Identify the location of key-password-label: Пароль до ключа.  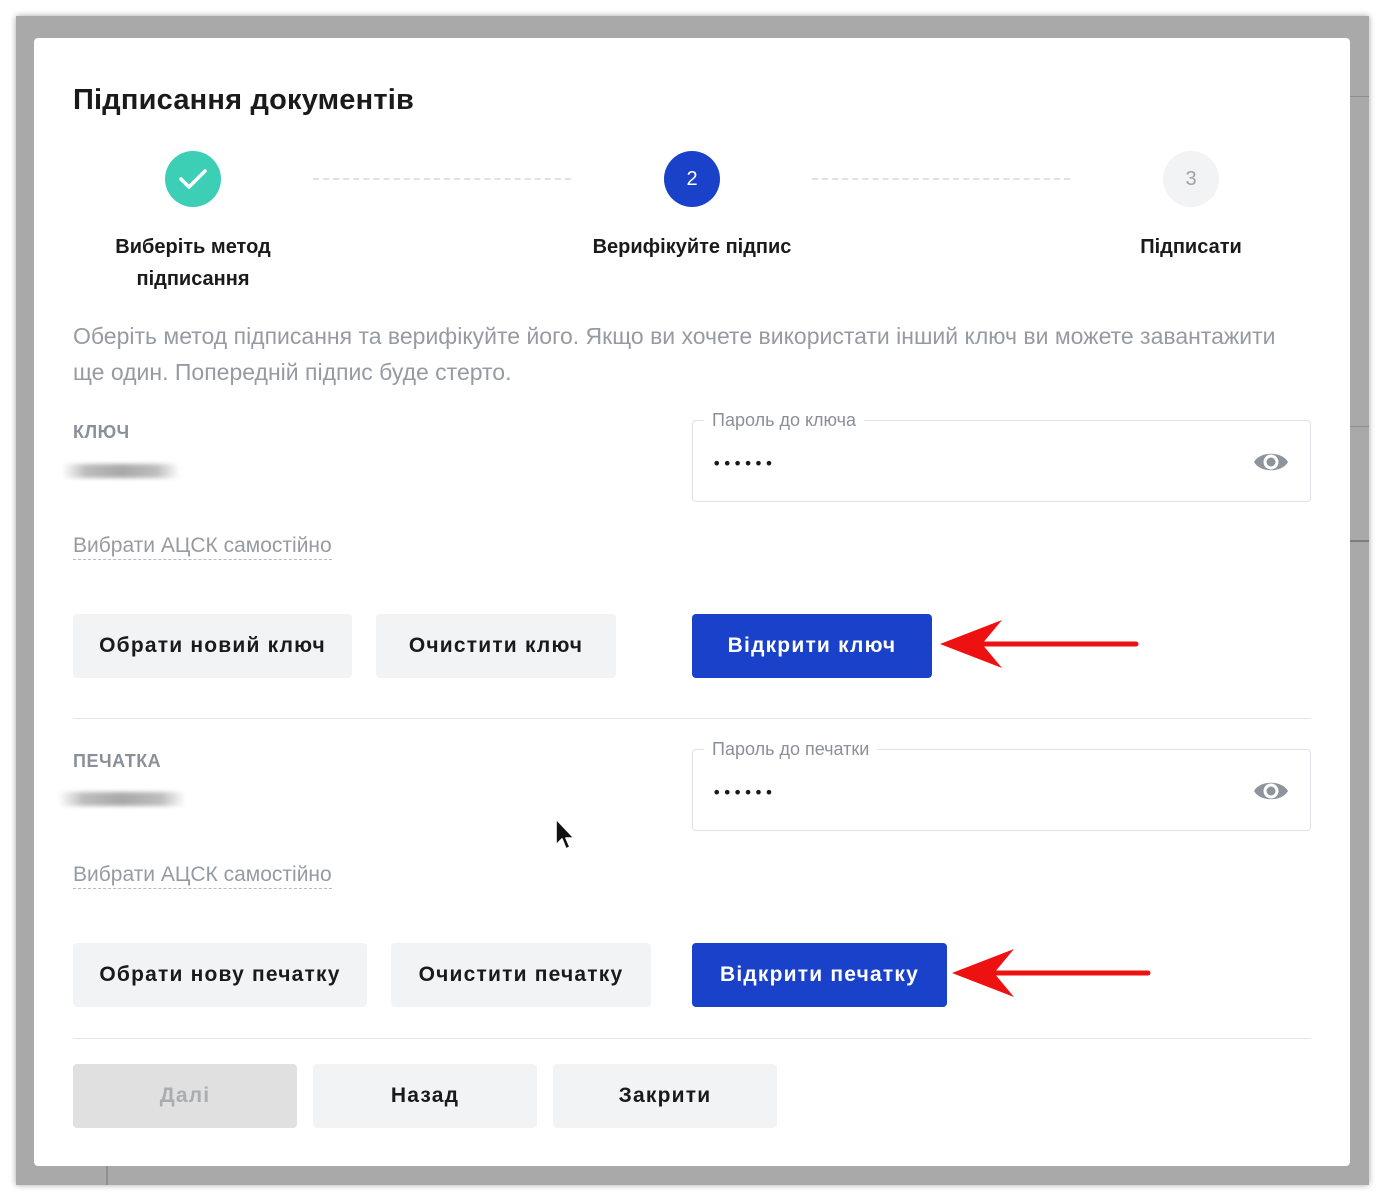
(784, 420).